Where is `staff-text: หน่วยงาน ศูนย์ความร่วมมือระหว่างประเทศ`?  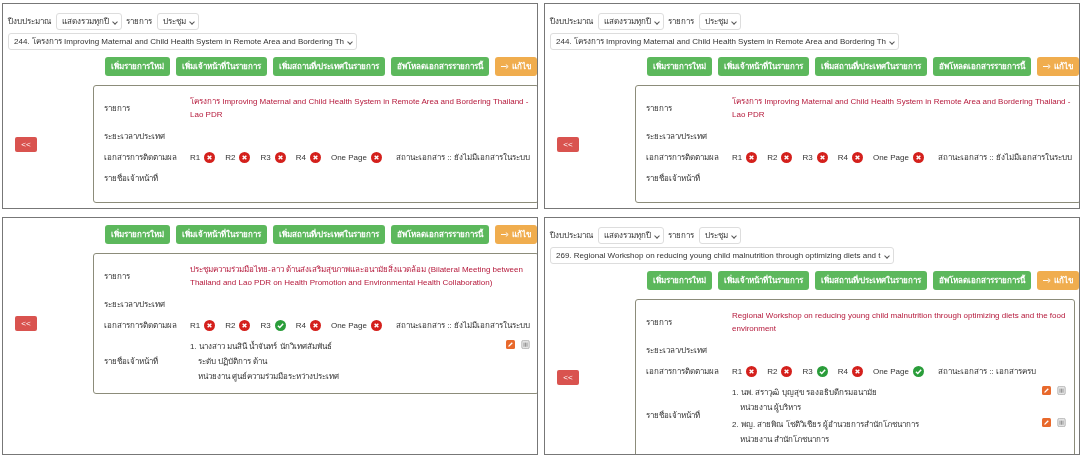 staff-text: หน่วยงาน ศูนย์ความร่วมมือระหว่างประเทศ is located at coordinates (269, 376).